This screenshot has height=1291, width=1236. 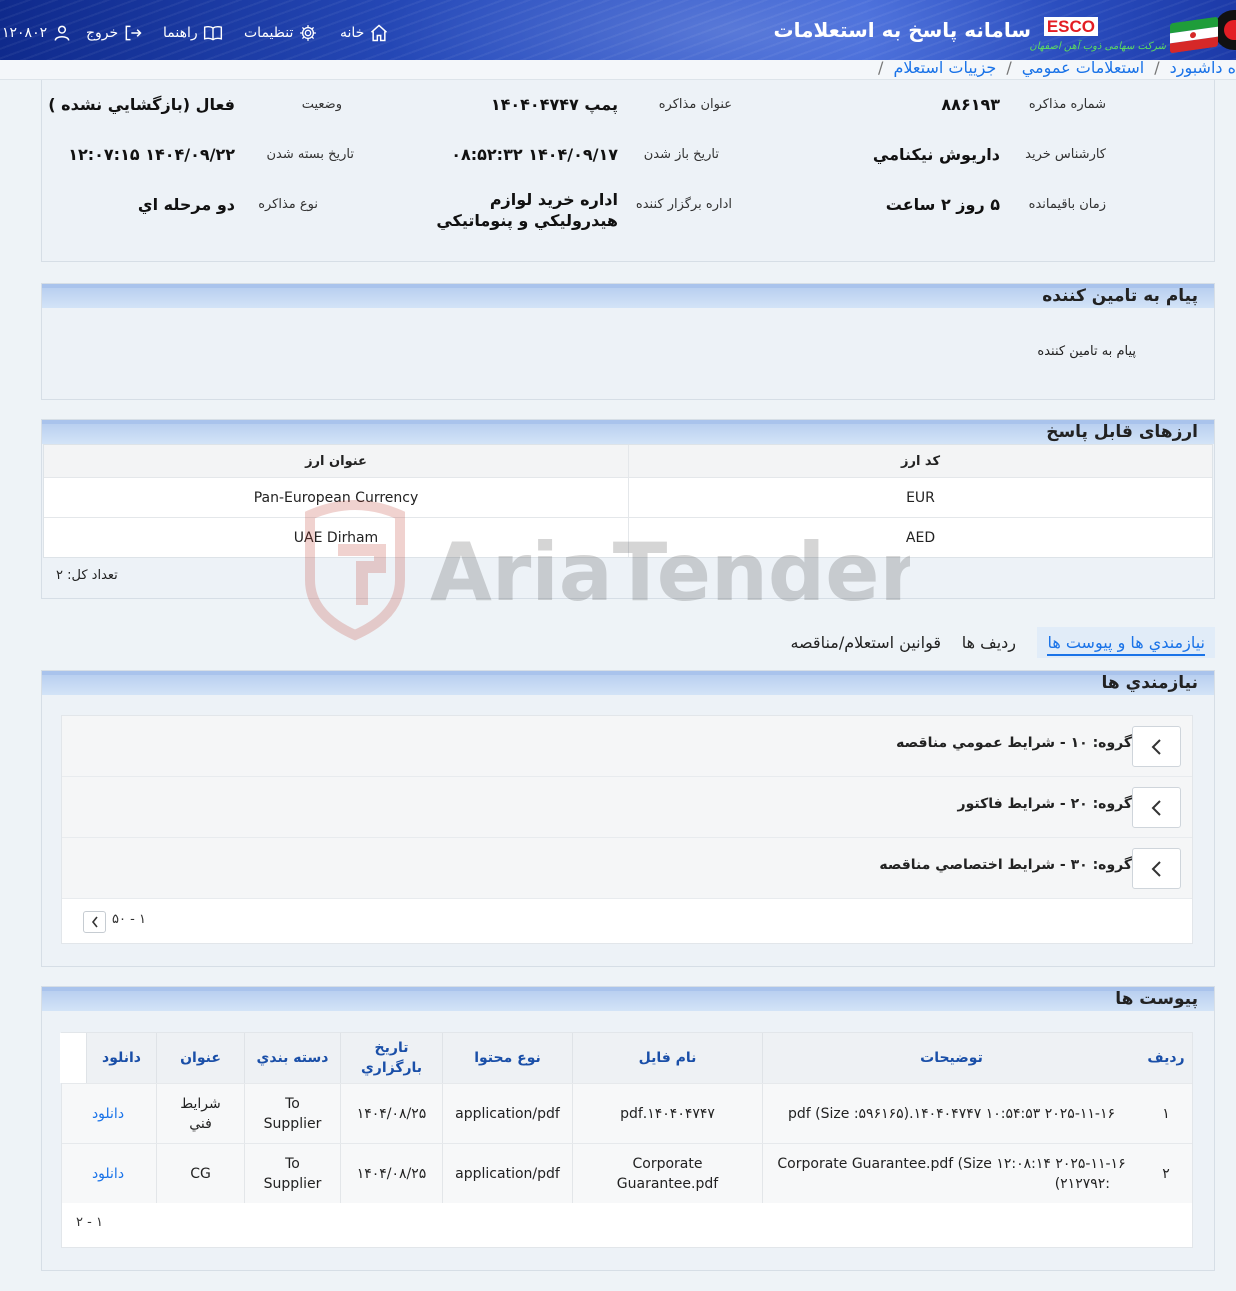 What do you see at coordinates (553, 199) in the screenshot?
I see `value-organizer-line1: اداره خريد لوازم` at bounding box center [553, 199].